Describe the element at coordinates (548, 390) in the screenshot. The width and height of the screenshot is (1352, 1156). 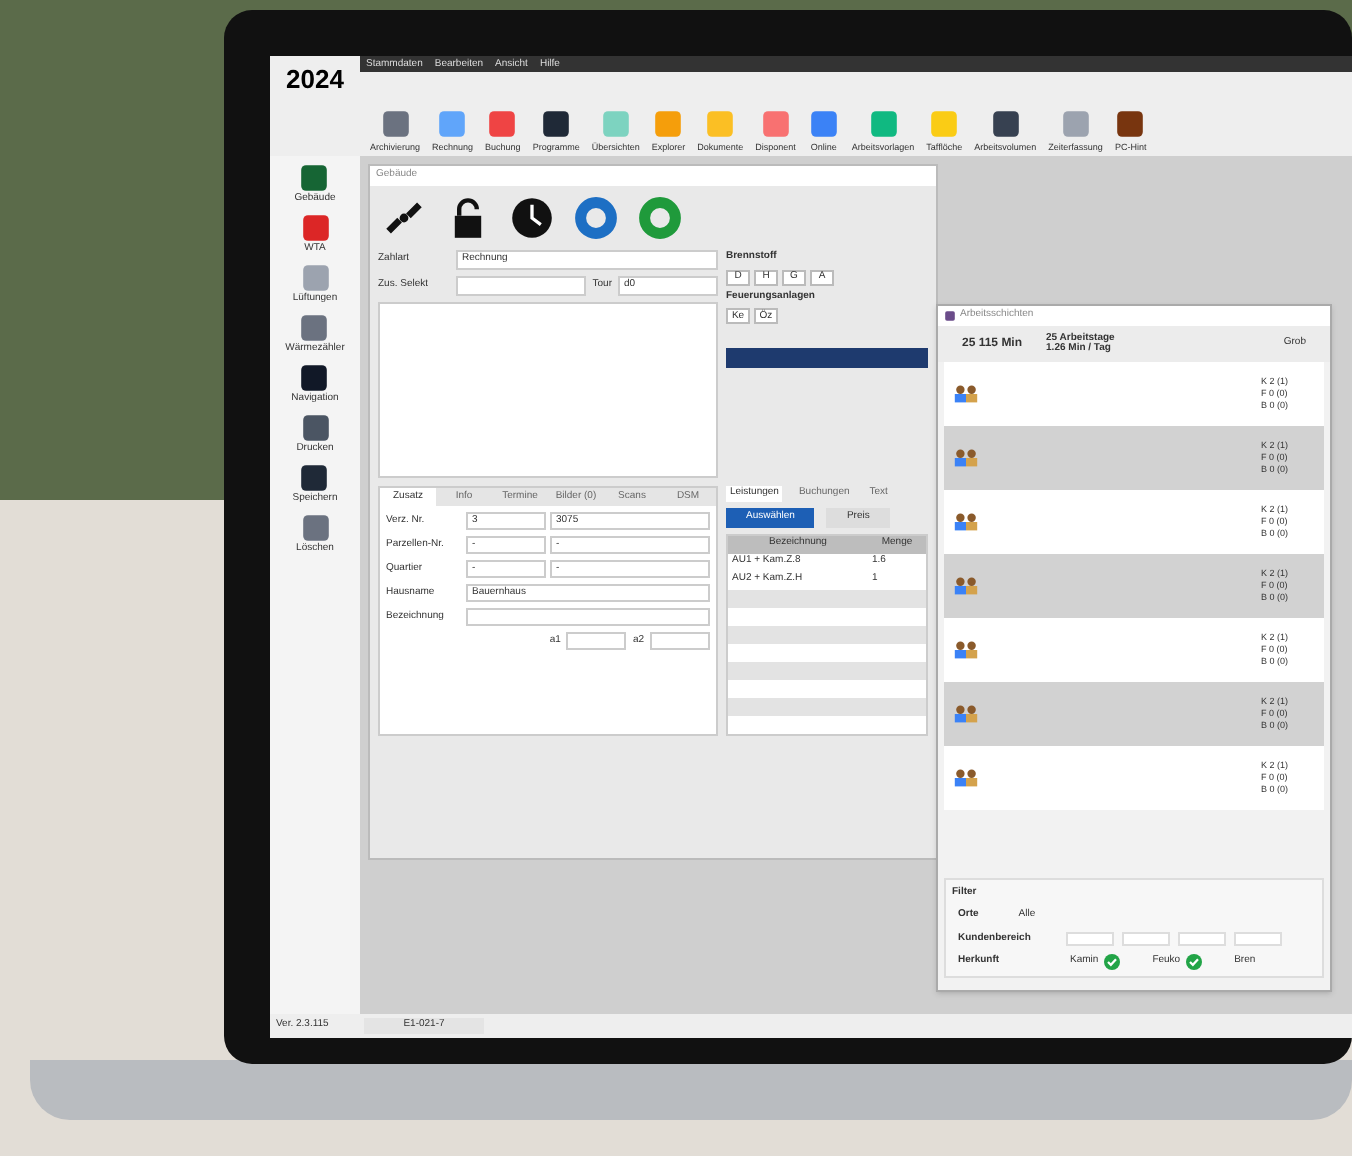
I see `notes-field` at that location.